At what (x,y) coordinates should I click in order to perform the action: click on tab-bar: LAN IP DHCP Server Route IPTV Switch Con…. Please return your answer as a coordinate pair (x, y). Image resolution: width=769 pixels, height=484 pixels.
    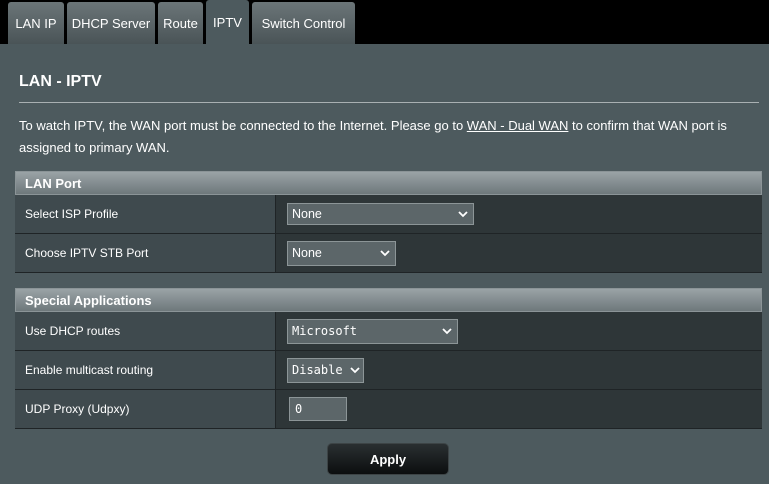
    Looking at the image, I should click on (177, 22).